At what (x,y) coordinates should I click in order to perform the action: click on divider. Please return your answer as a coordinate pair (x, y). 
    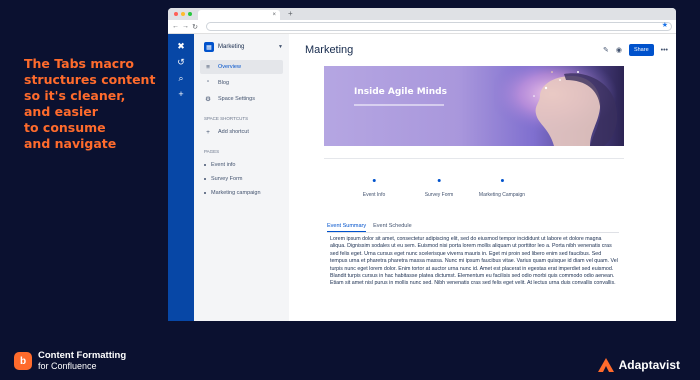
    Looking at the image, I should click on (474, 158).